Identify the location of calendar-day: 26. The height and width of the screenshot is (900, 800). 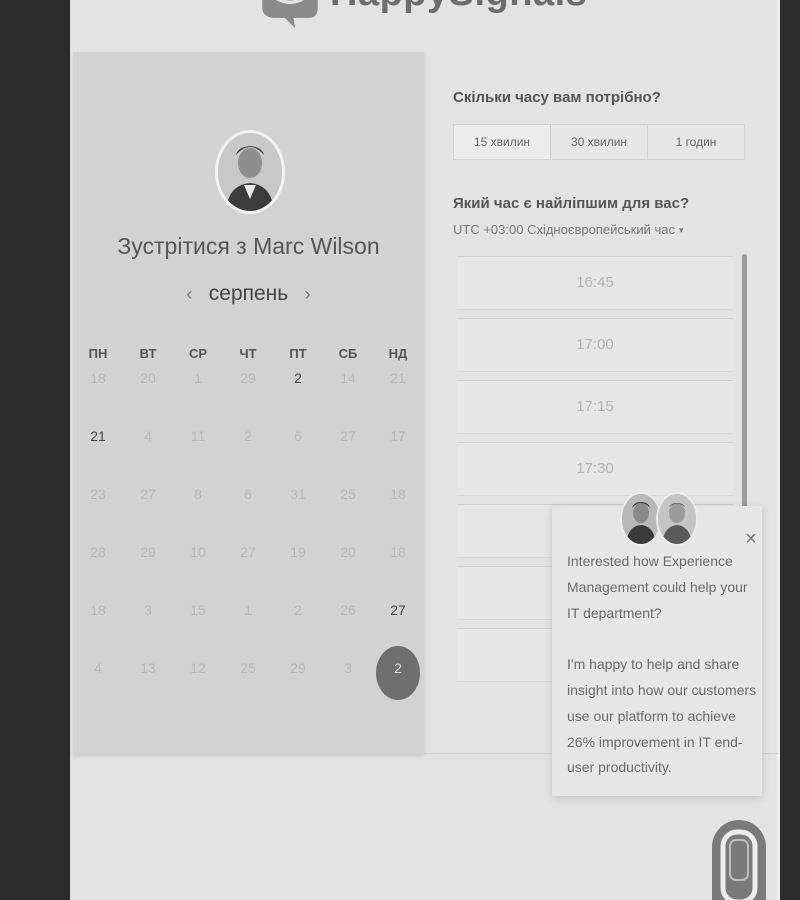
(348, 612).